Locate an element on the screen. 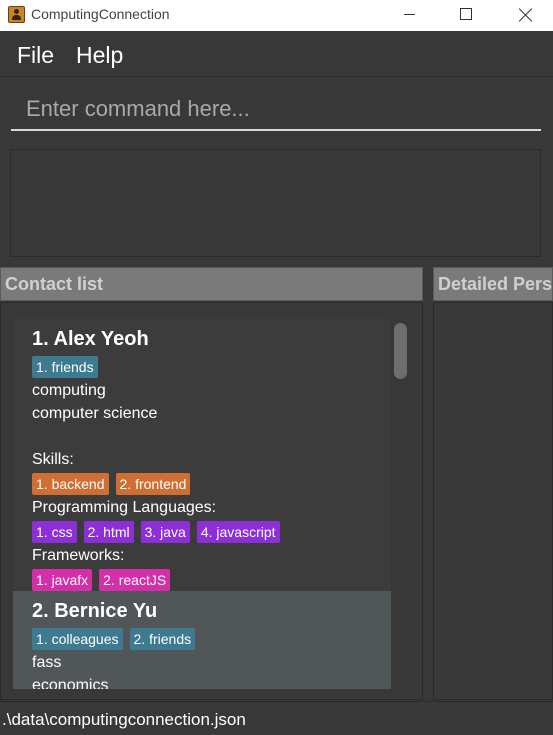  language-tag: 3. java is located at coordinates (165, 532).